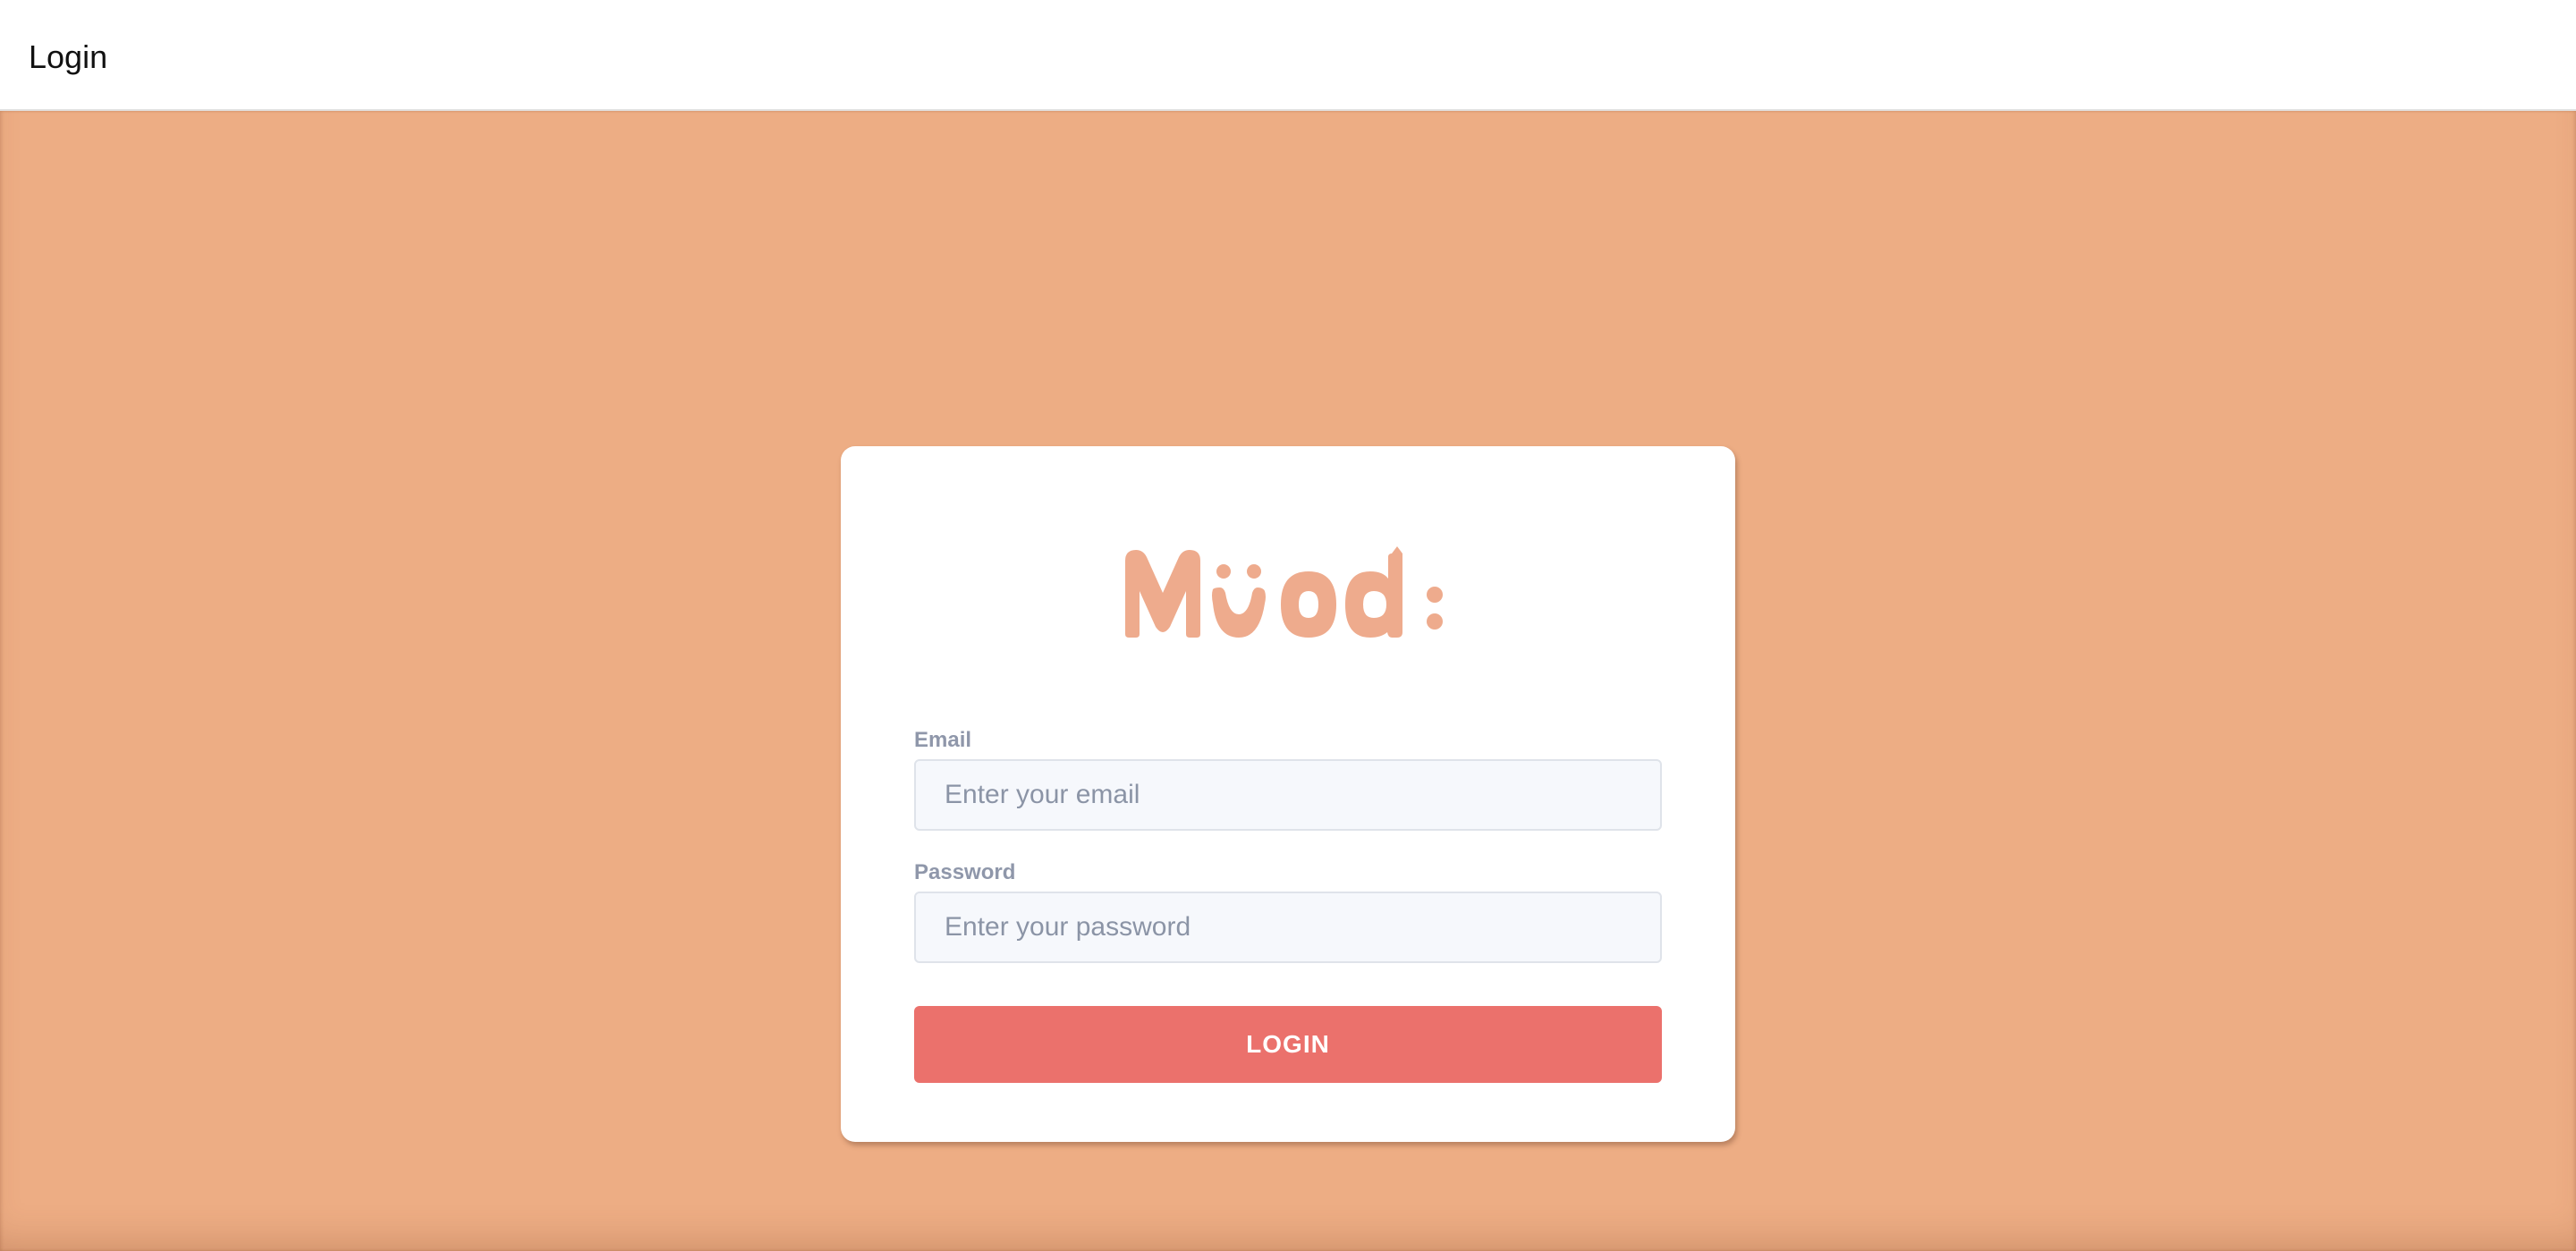 The width and height of the screenshot is (2576, 1251). What do you see at coordinates (1288, 928) in the screenshot?
I see `password-input` at bounding box center [1288, 928].